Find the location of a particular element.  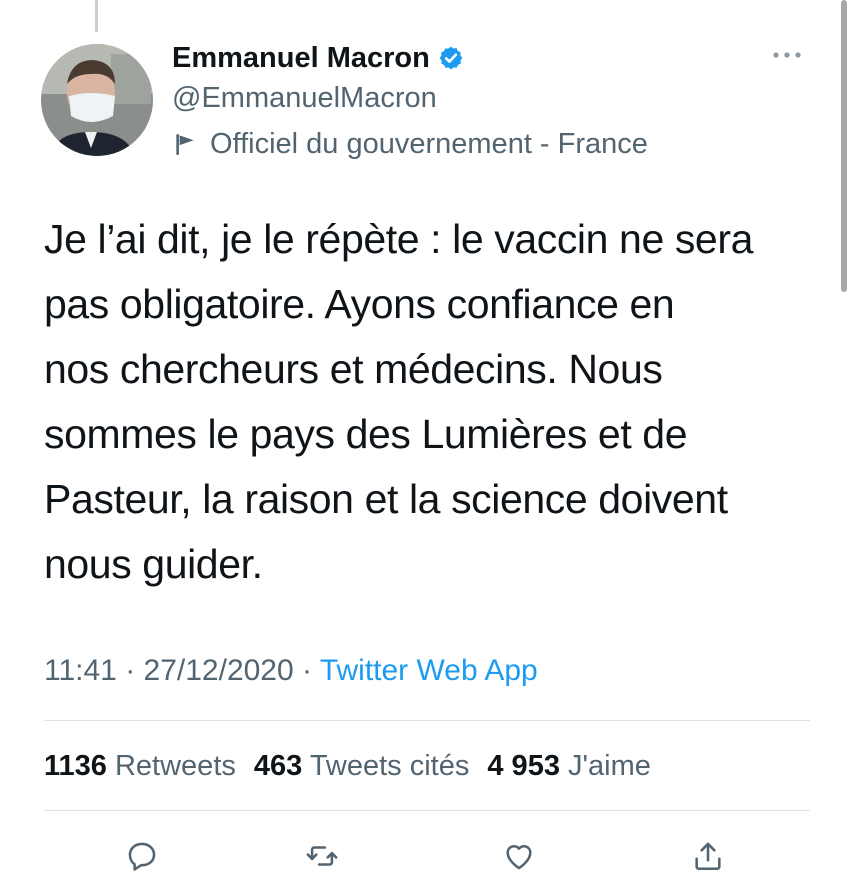

likes-label: J'aime is located at coordinates (609, 766).